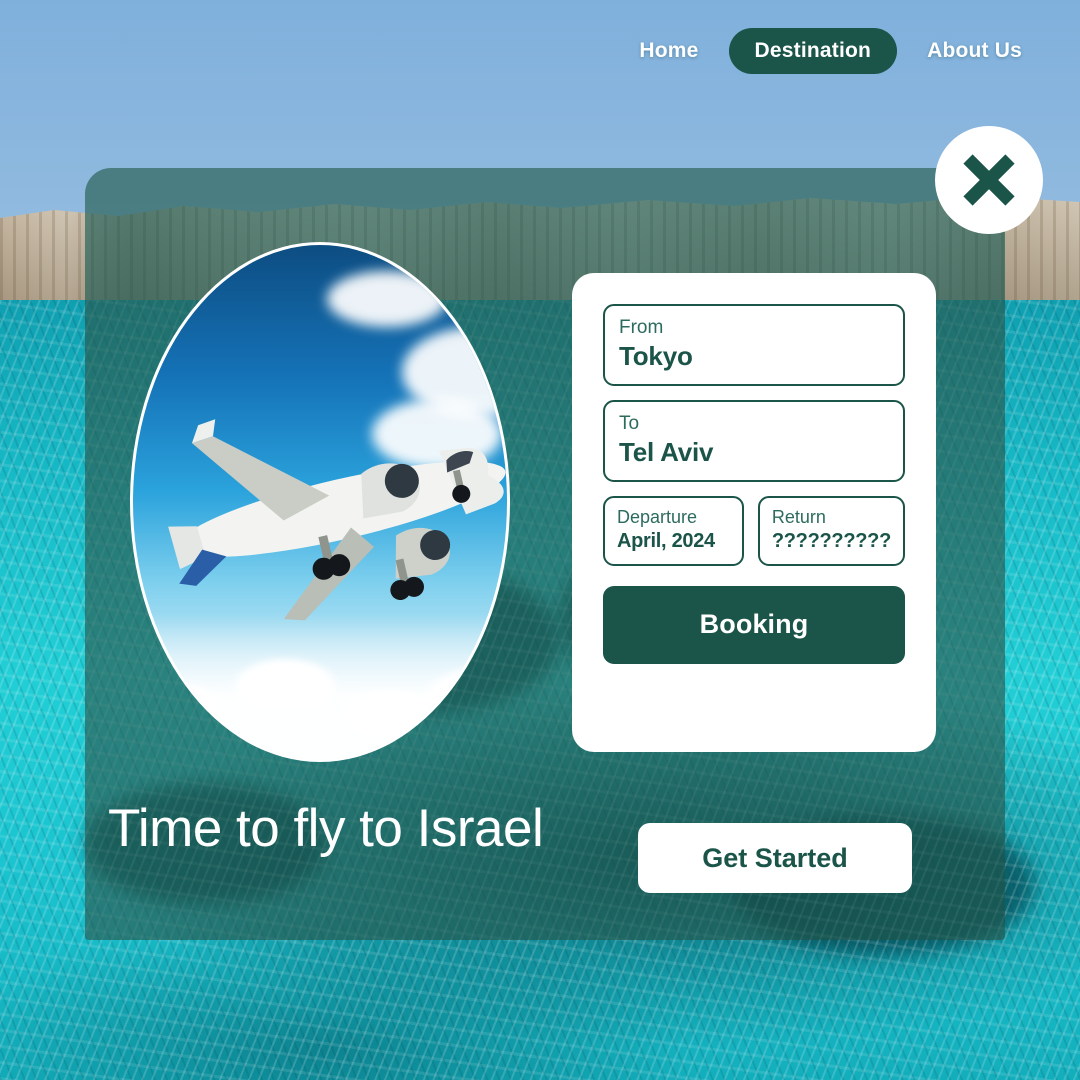 This screenshot has width=1080, height=1080. What do you see at coordinates (326, 828) in the screenshot?
I see `hero-headline: Time to fly to Israel` at bounding box center [326, 828].